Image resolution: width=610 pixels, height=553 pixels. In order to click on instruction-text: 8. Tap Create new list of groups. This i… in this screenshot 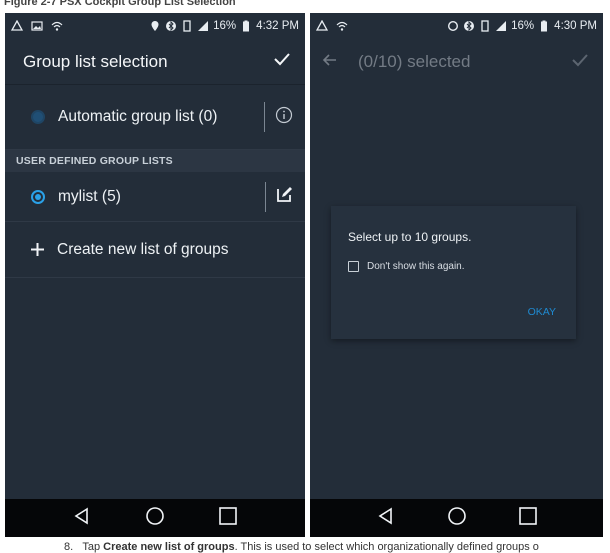, I will do `click(301, 547)`.